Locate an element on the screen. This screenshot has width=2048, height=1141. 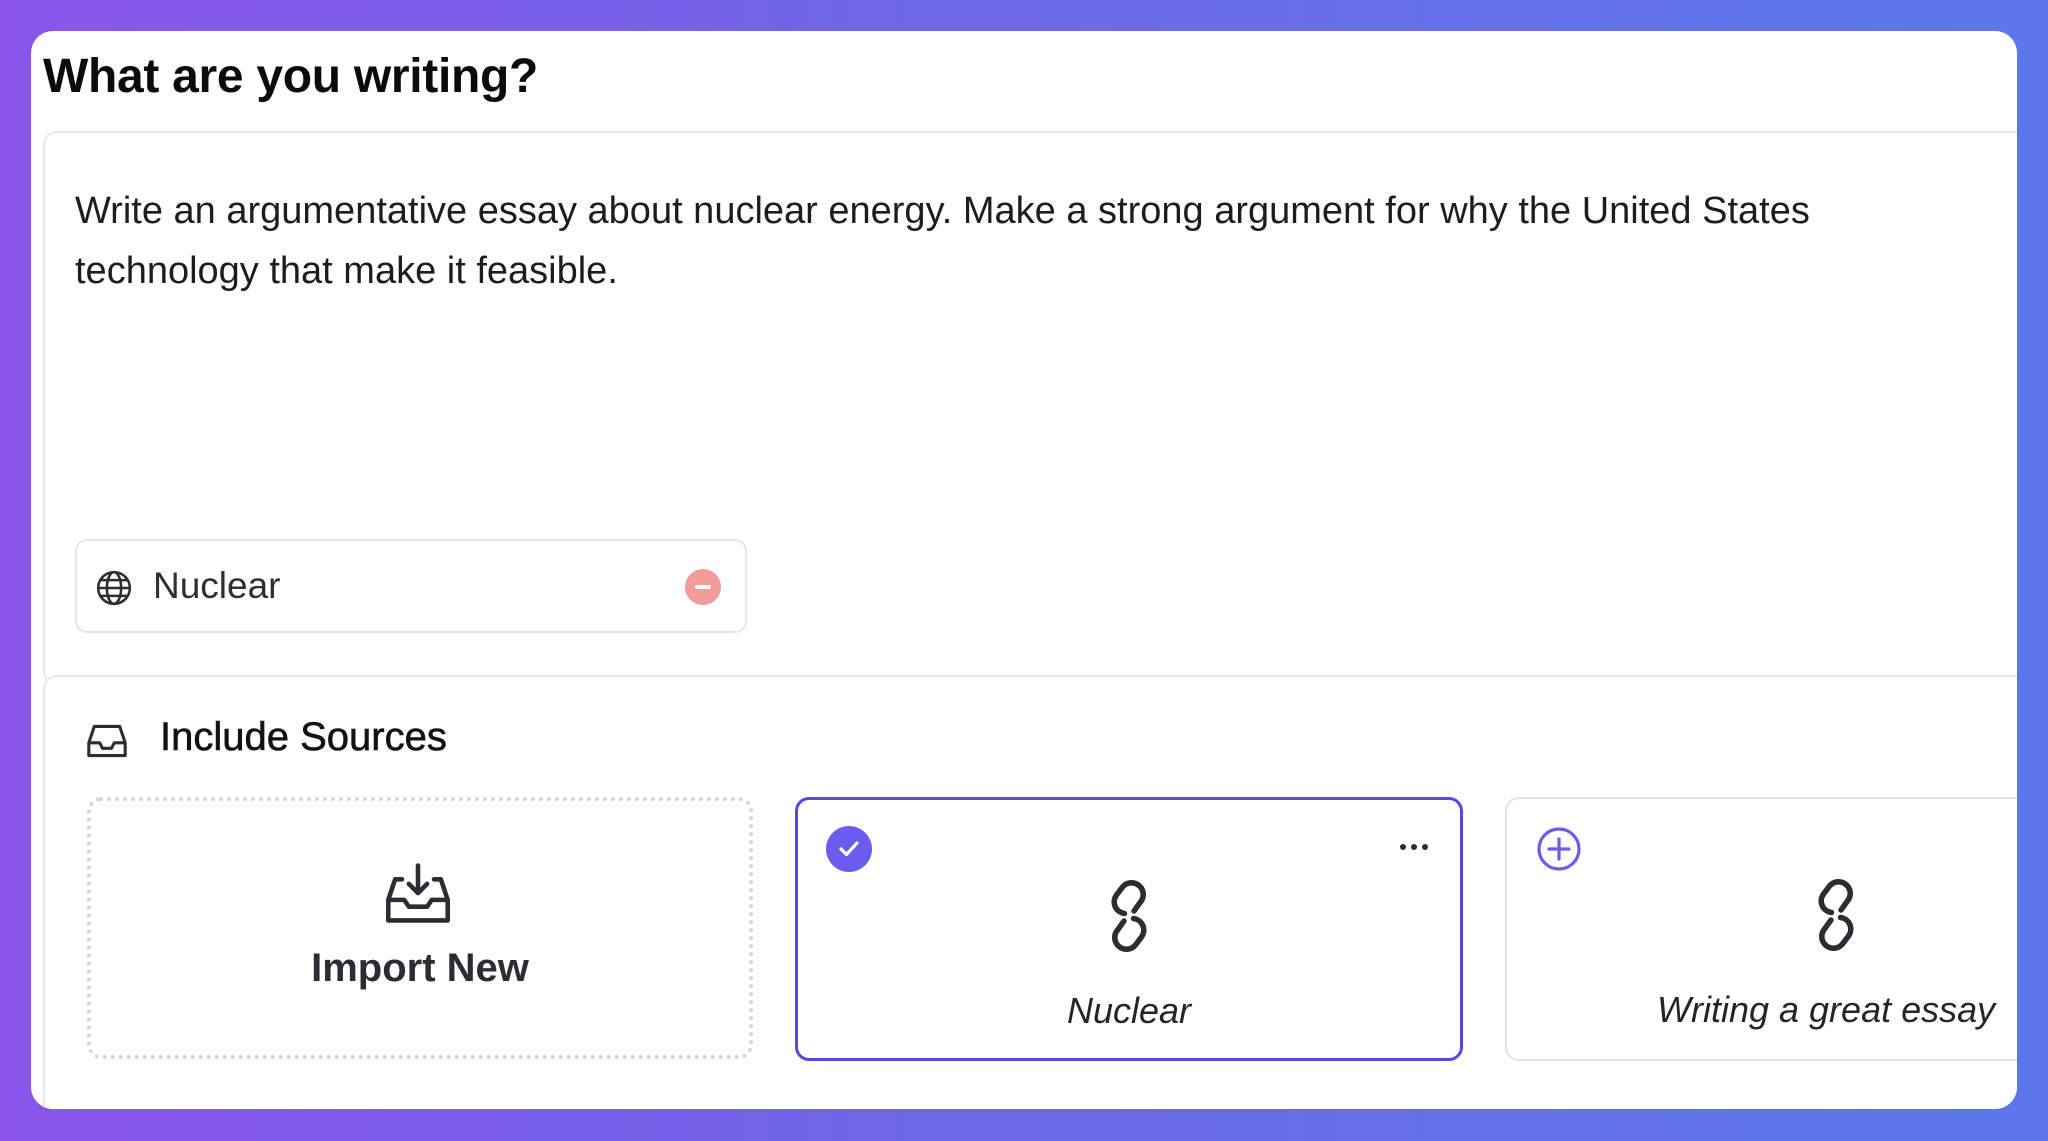
sources-title: Include Sources is located at coordinates (303, 737).